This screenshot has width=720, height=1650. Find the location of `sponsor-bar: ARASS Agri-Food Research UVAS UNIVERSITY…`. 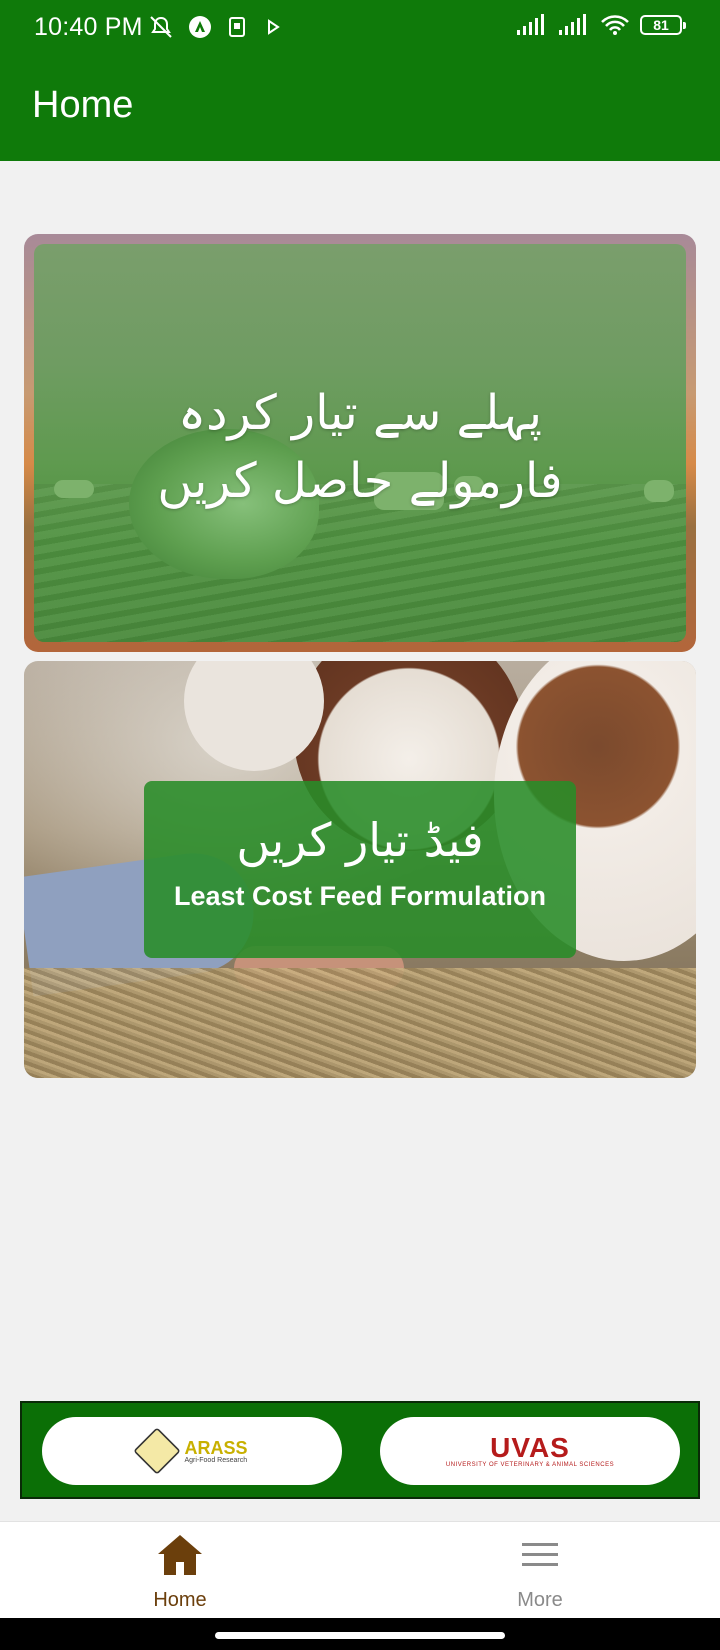

sponsor-bar: ARASS Agri-Food Research UVAS UNIVERSITY… is located at coordinates (360, 1450).